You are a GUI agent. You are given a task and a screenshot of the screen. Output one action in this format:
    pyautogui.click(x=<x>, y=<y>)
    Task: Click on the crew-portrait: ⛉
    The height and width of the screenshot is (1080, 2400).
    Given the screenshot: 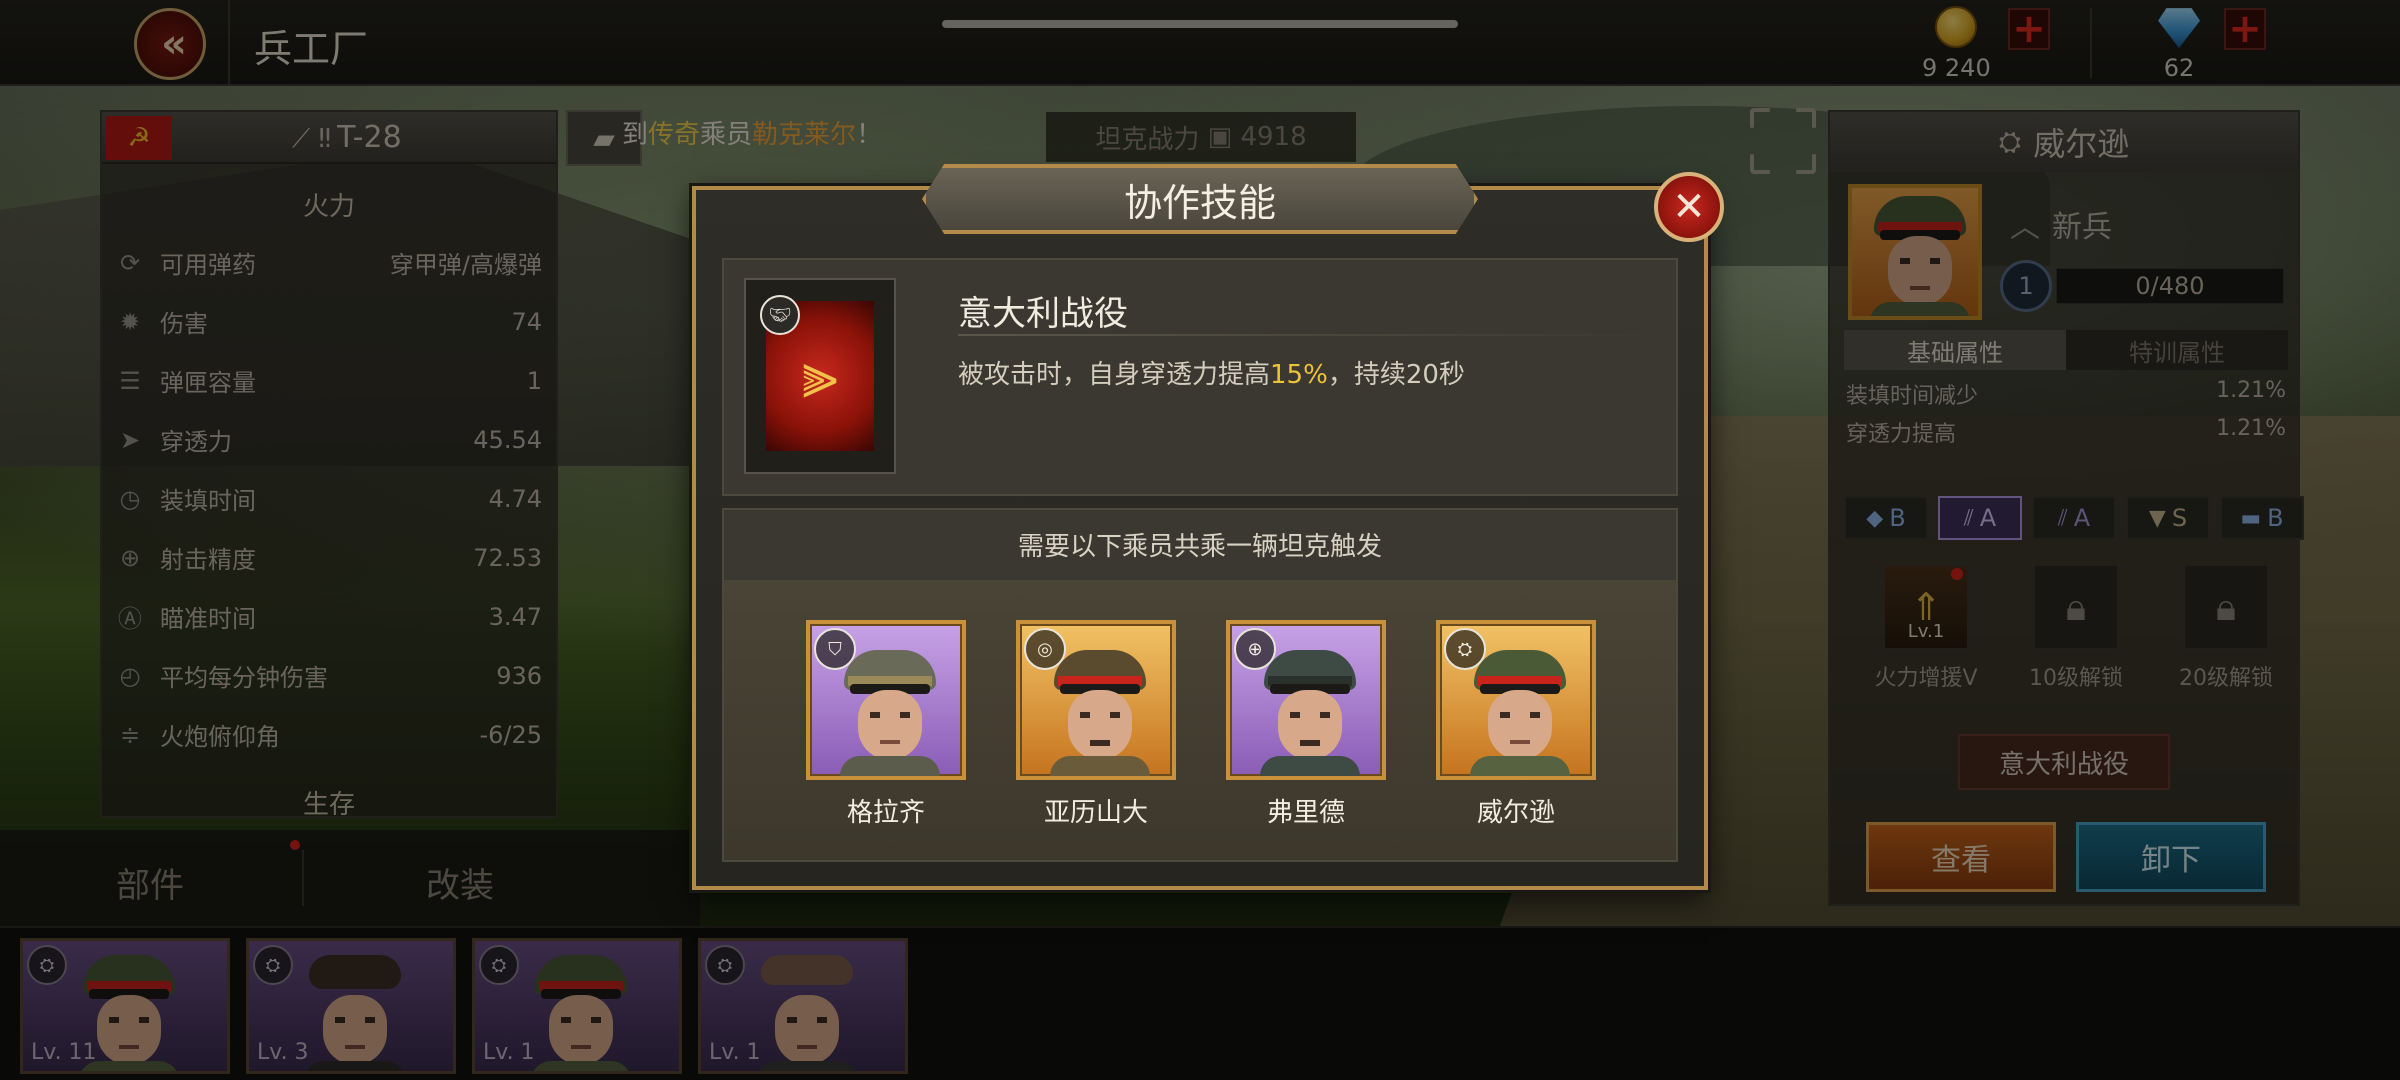 What is the action you would take?
    pyautogui.click(x=886, y=700)
    